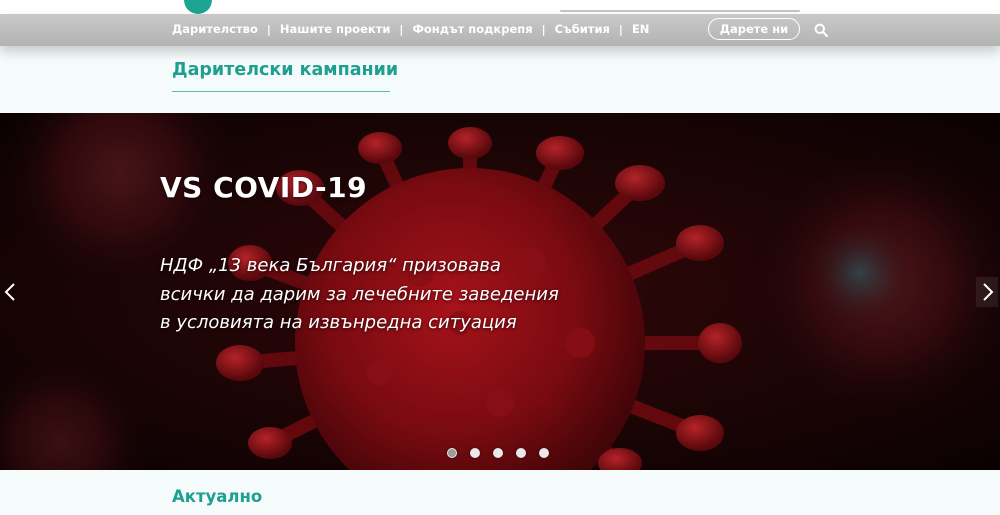  I want to click on hero-text-line: всички да дарим за лечебните заведения, so click(359, 294).